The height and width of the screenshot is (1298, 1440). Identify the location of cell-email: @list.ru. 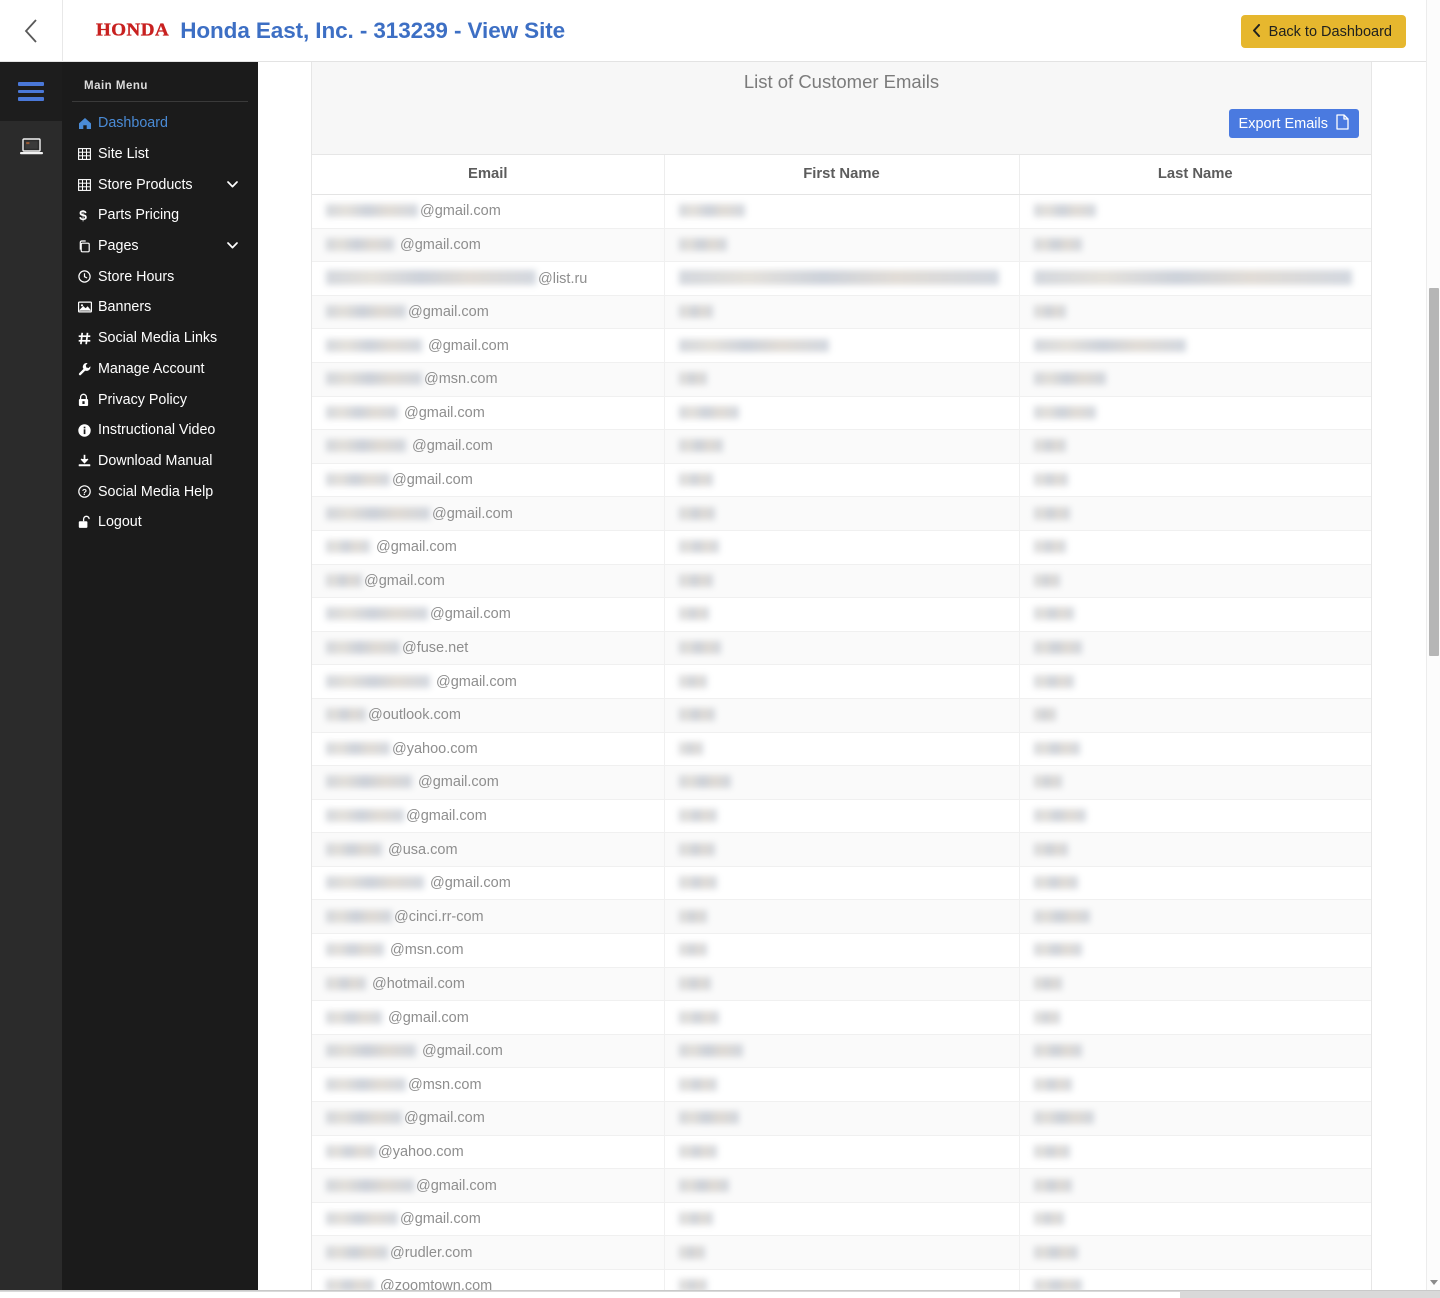
(488, 278).